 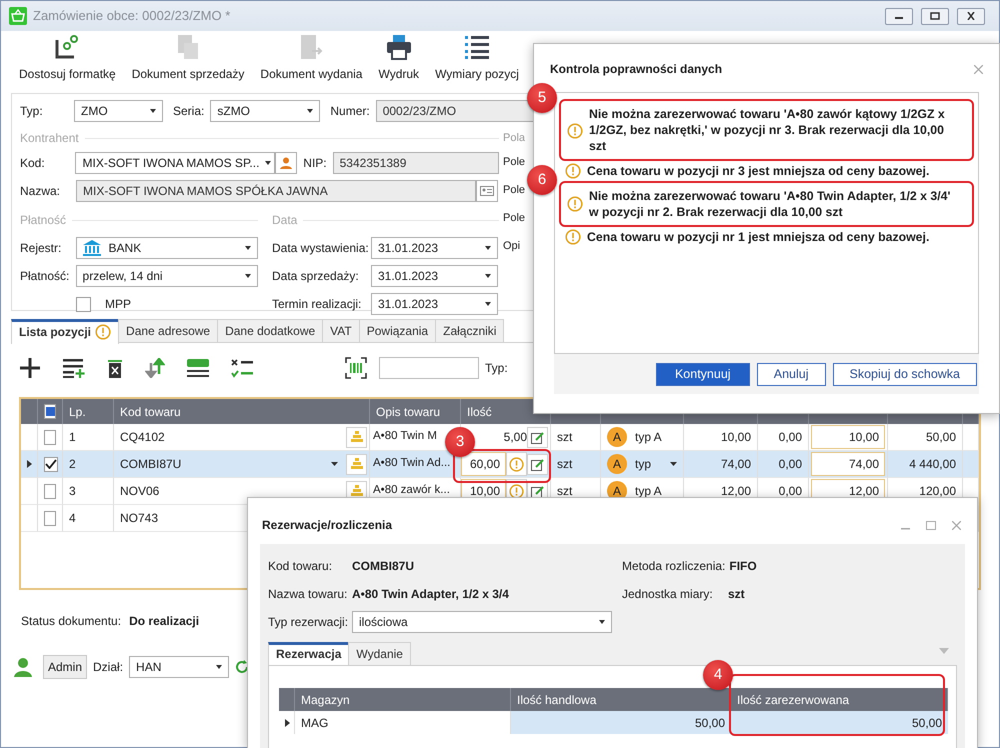 I want to click on tab: Lista pozycji, so click(x=65, y=331).